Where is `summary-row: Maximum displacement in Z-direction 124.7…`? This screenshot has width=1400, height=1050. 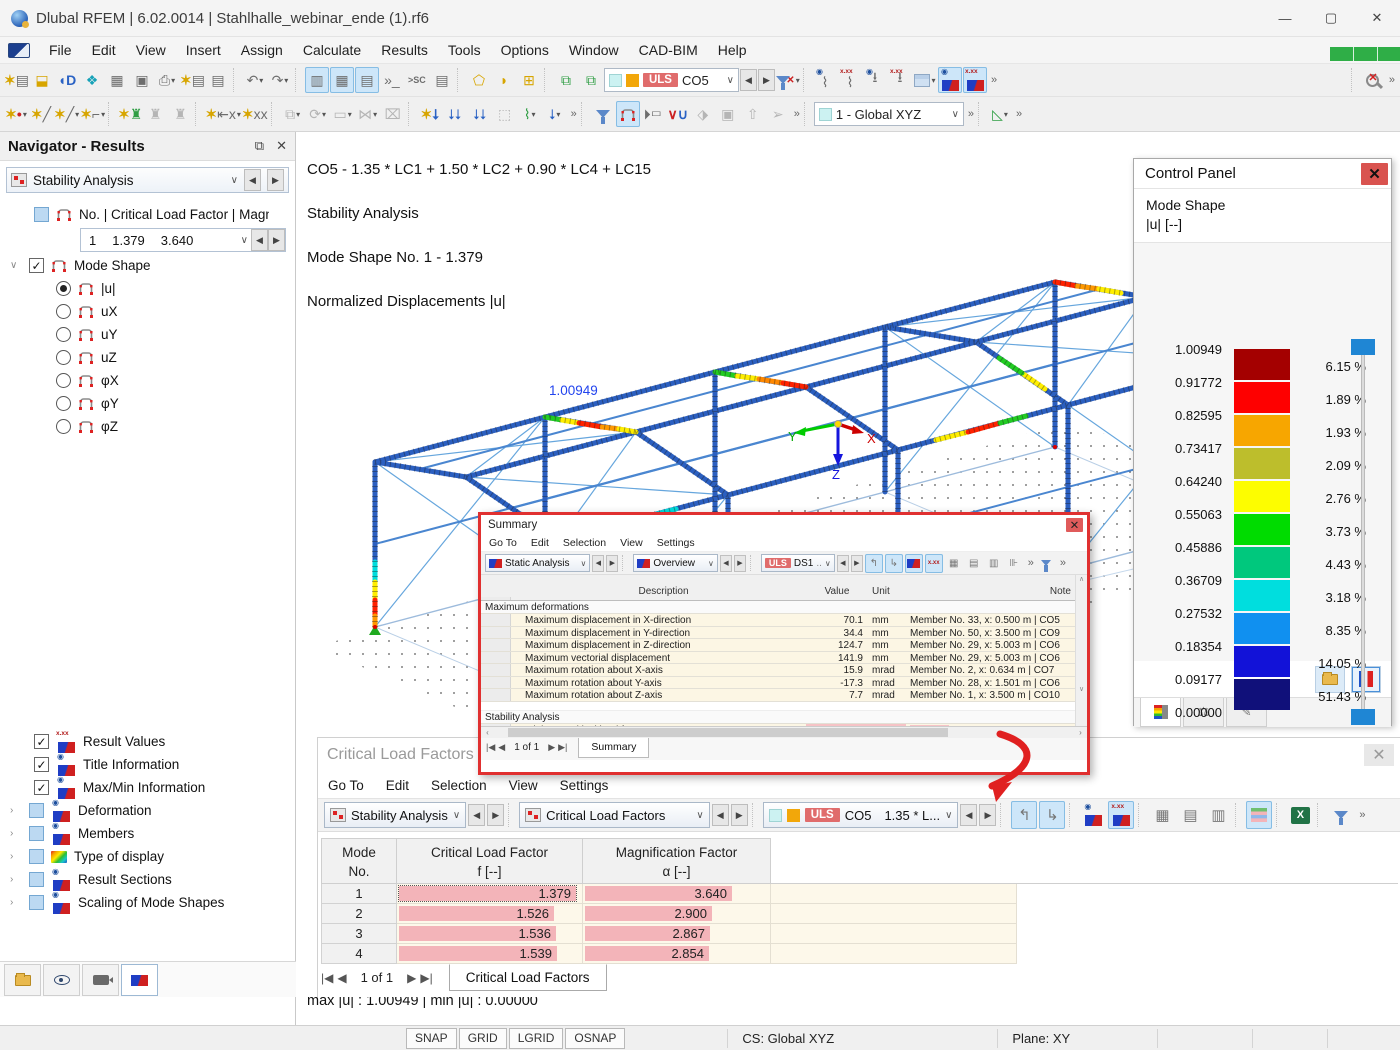
summary-row: Maximum displacement in Z-direction 124.7… is located at coordinates (784, 645).